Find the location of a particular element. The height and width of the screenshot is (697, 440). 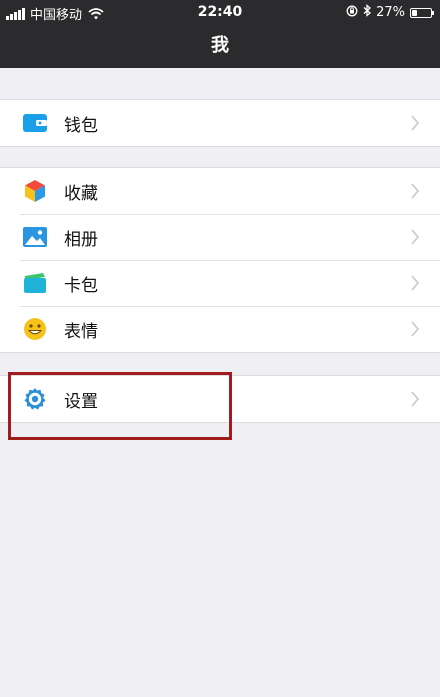

menu-group-wallet: 钱包 is located at coordinates (220, 123).